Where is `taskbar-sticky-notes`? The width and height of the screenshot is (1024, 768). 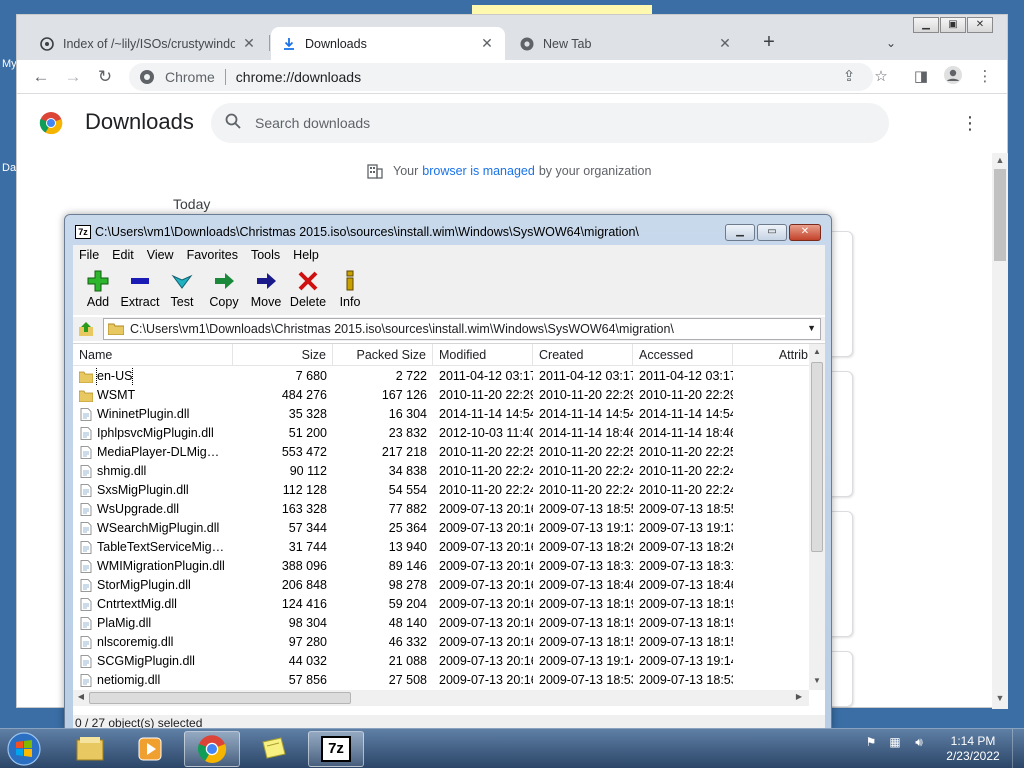
taskbar-sticky-notes is located at coordinates (274, 749).